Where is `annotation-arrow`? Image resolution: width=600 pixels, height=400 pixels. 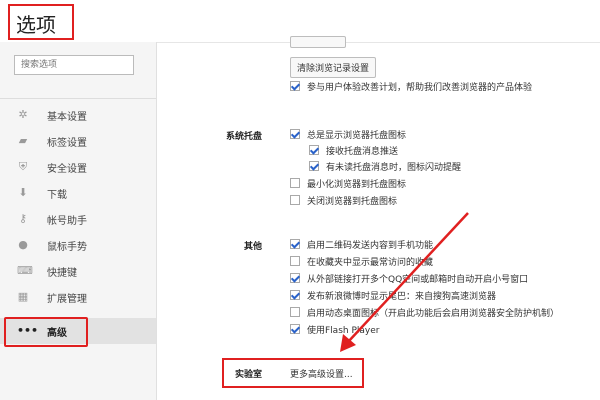
annotation-arrow is located at coordinates (404, 282).